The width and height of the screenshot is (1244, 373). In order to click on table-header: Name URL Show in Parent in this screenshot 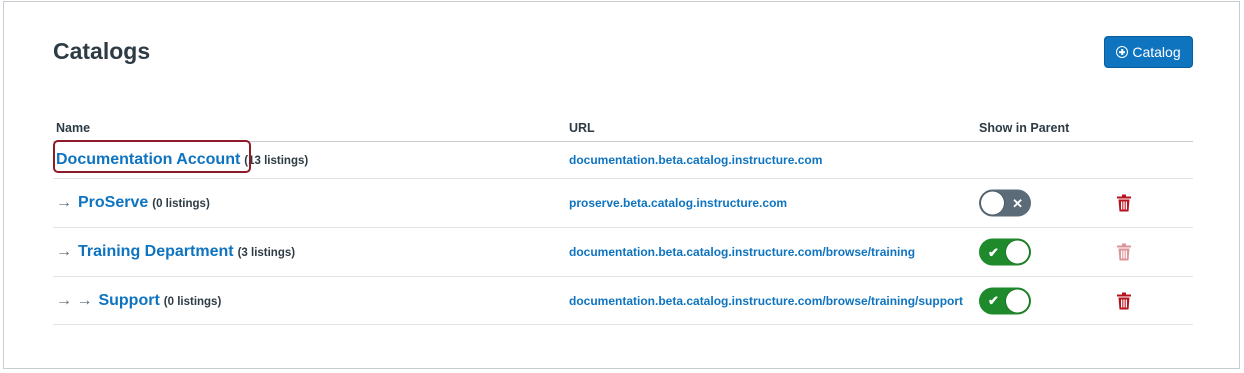, I will do `click(623, 129)`.